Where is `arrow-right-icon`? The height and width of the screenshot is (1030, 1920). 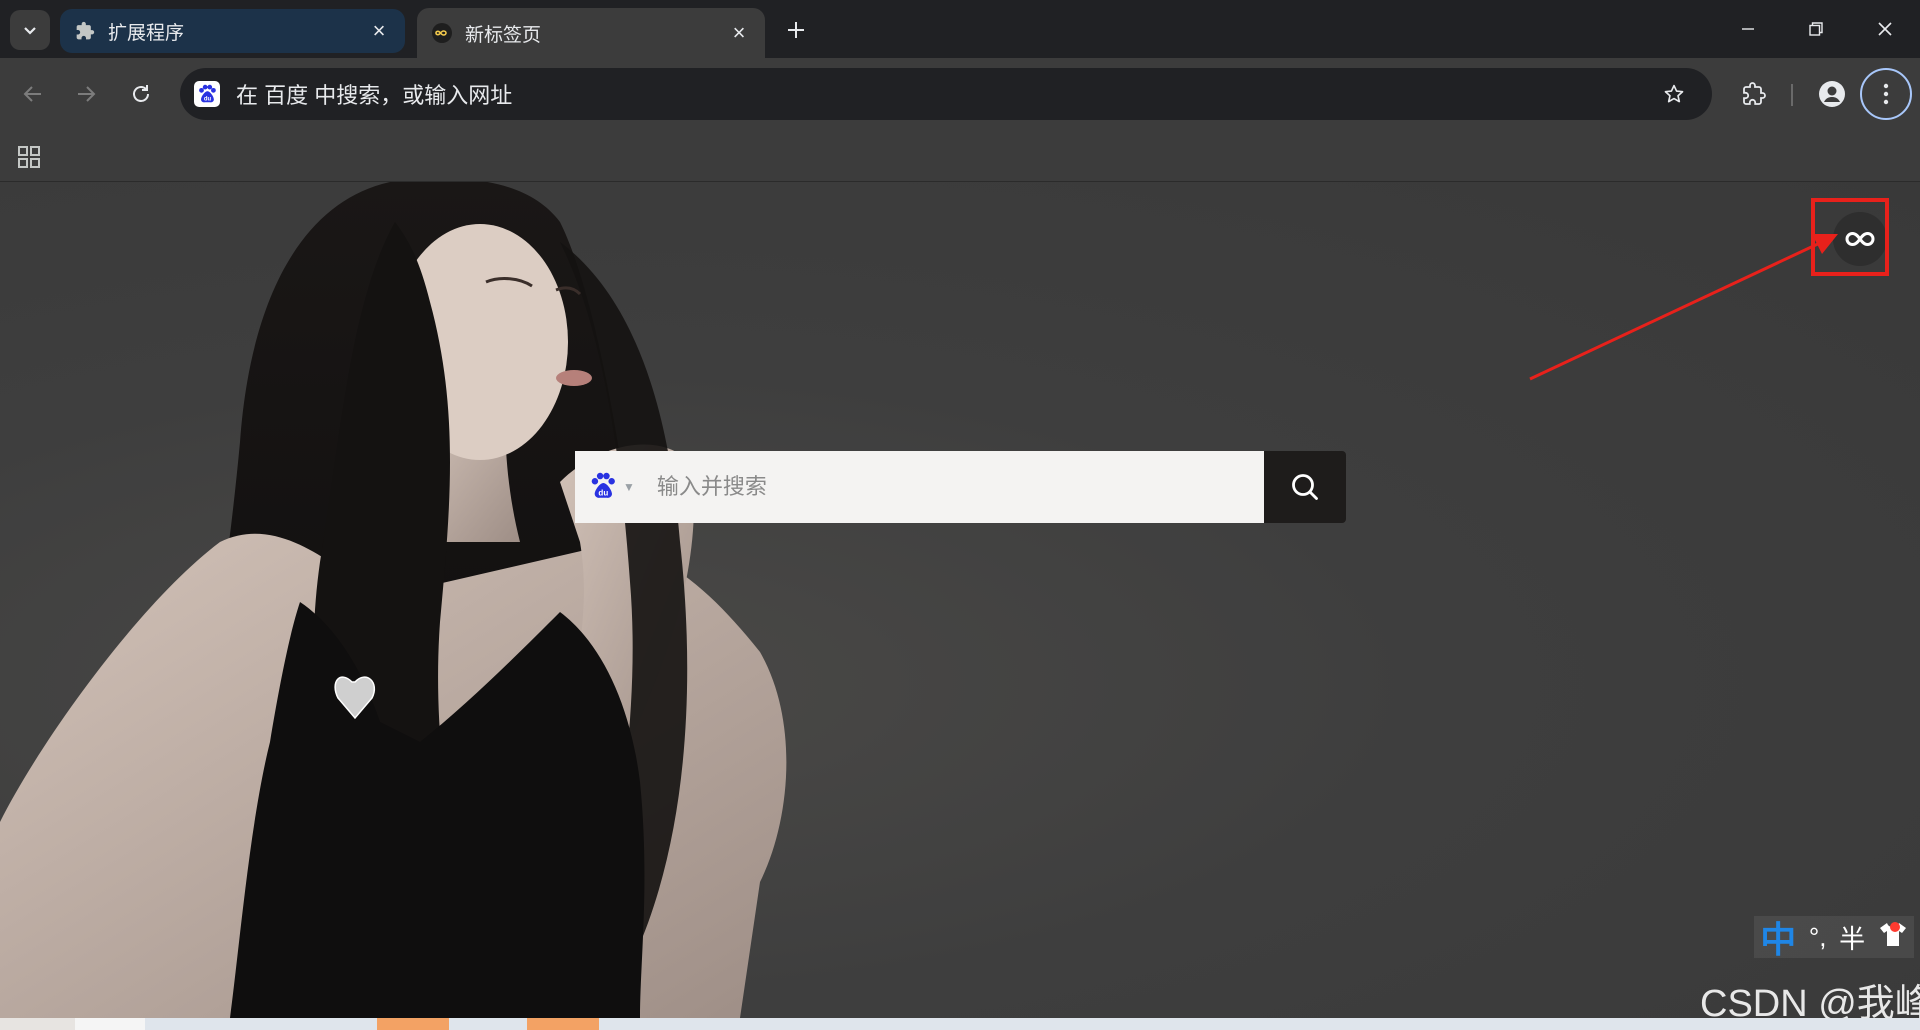
arrow-right-icon is located at coordinates (87, 94).